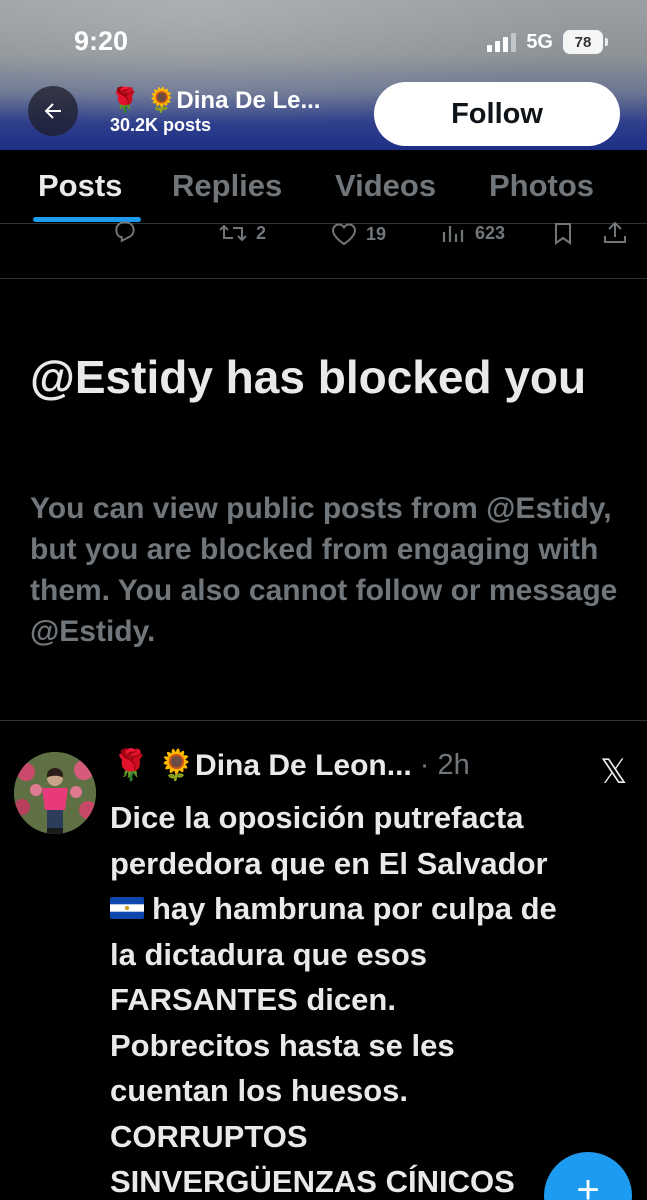  I want to click on repost-button: 2, so click(242, 233).